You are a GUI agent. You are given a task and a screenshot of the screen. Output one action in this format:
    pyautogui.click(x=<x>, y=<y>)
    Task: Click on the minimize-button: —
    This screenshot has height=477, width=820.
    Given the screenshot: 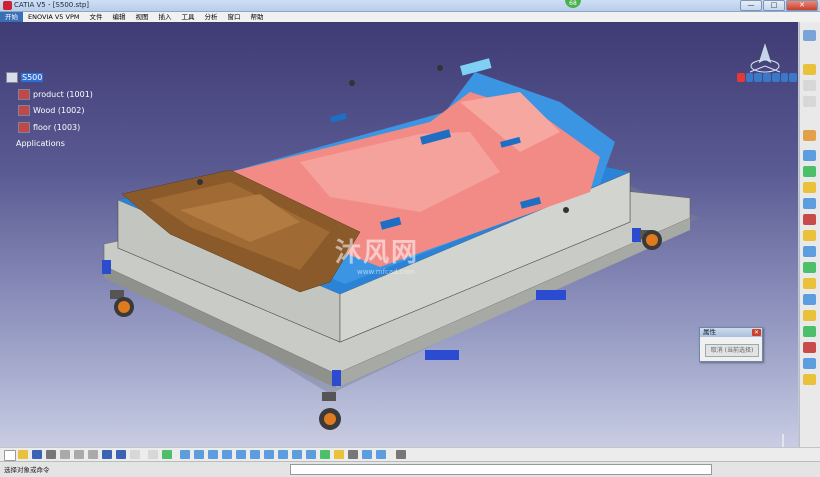 What is the action you would take?
    pyautogui.click(x=751, y=5)
    